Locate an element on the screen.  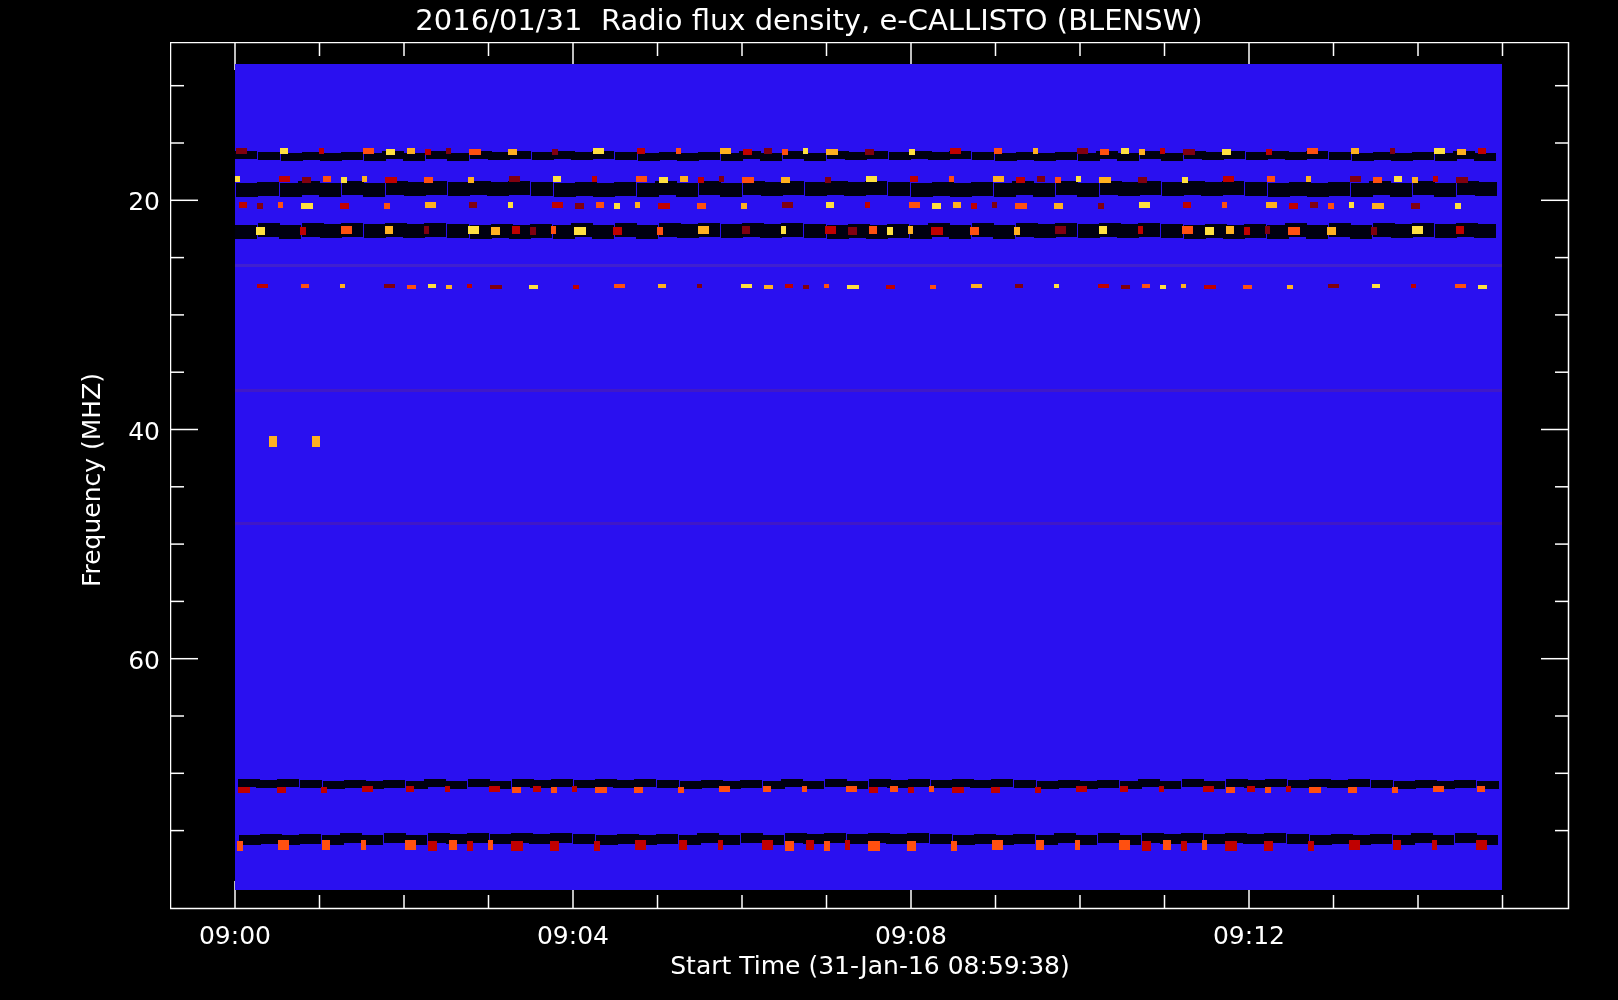
x-axis-label: Start Time (31-Jan-16 08:59:38) is located at coordinates (870, 966).